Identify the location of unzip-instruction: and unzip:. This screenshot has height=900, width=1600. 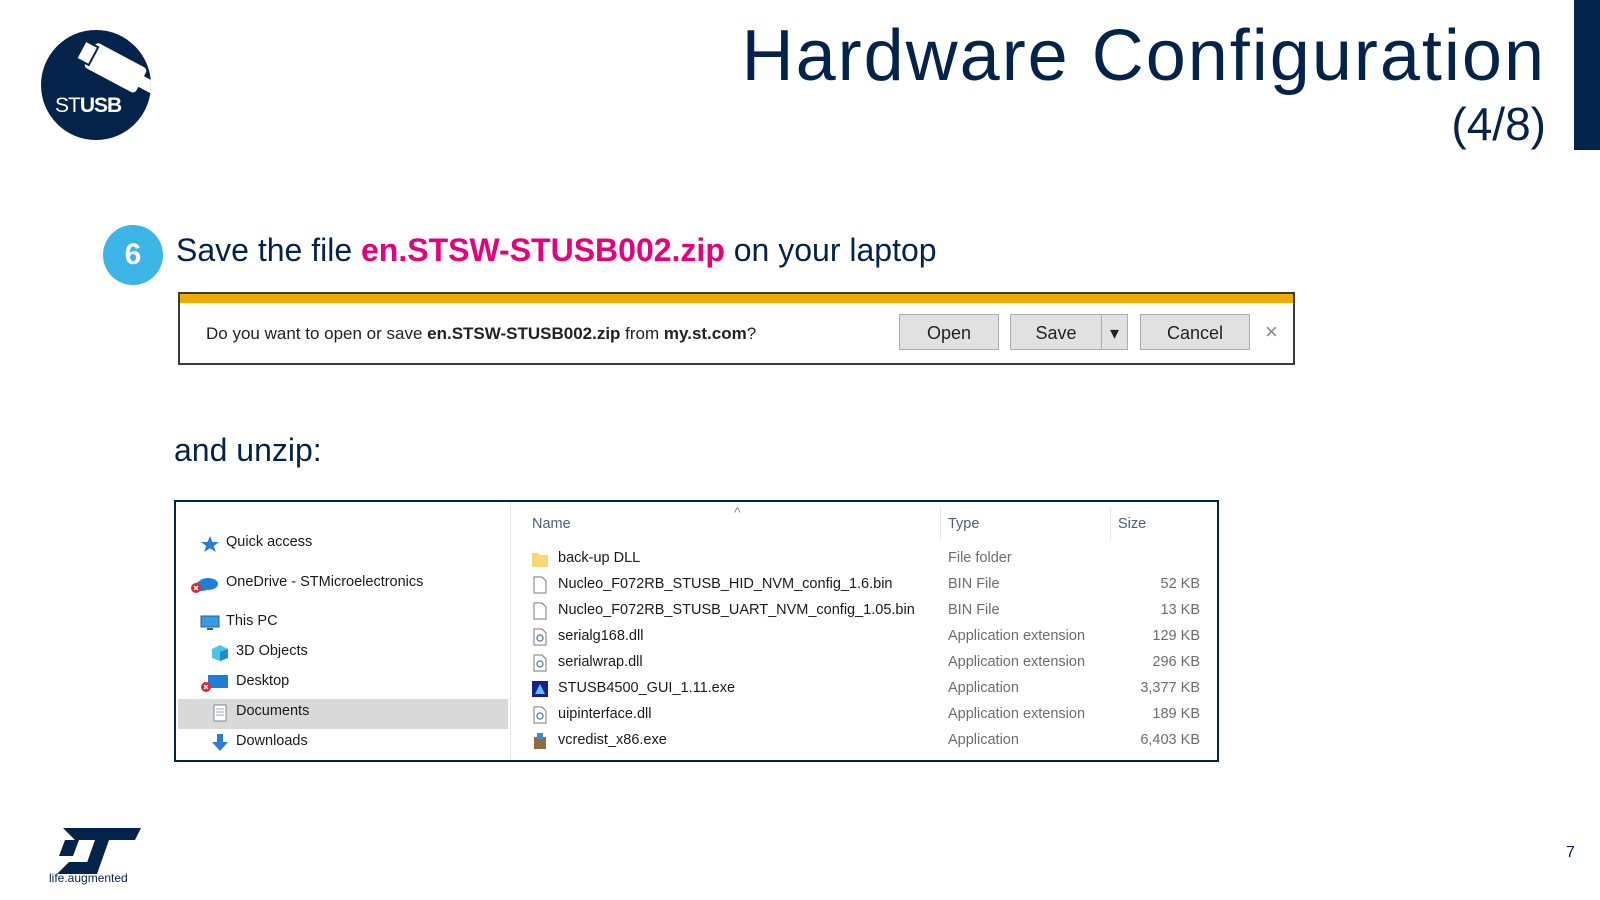
(248, 450).